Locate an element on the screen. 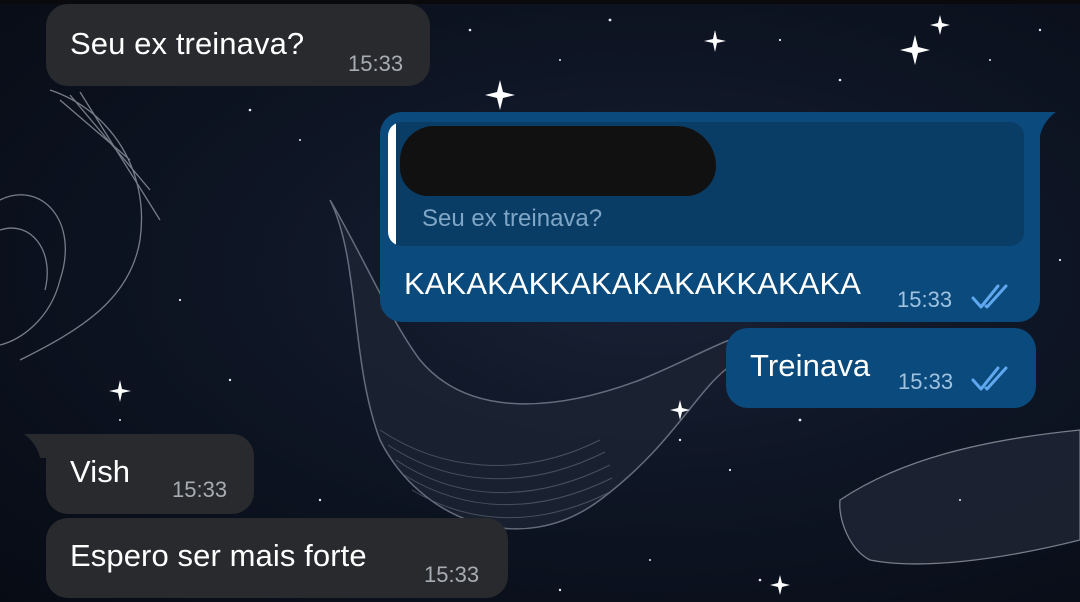 This screenshot has height=602, width=1080. message-bubble-incoming: Vish 15:33 is located at coordinates (150, 474).